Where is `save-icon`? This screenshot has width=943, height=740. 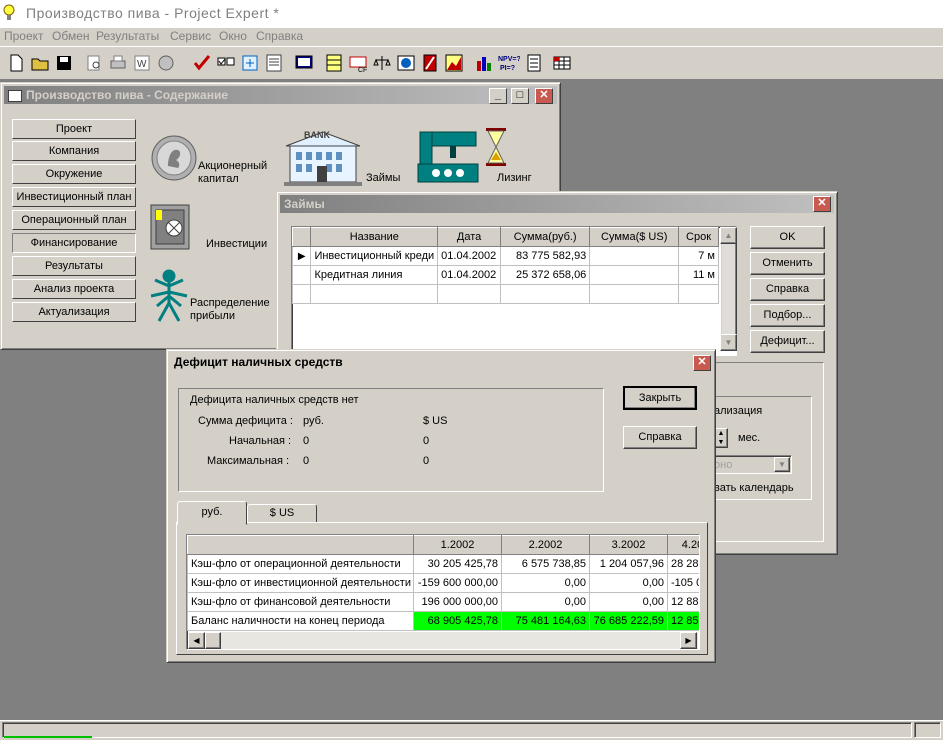 save-icon is located at coordinates (64, 63).